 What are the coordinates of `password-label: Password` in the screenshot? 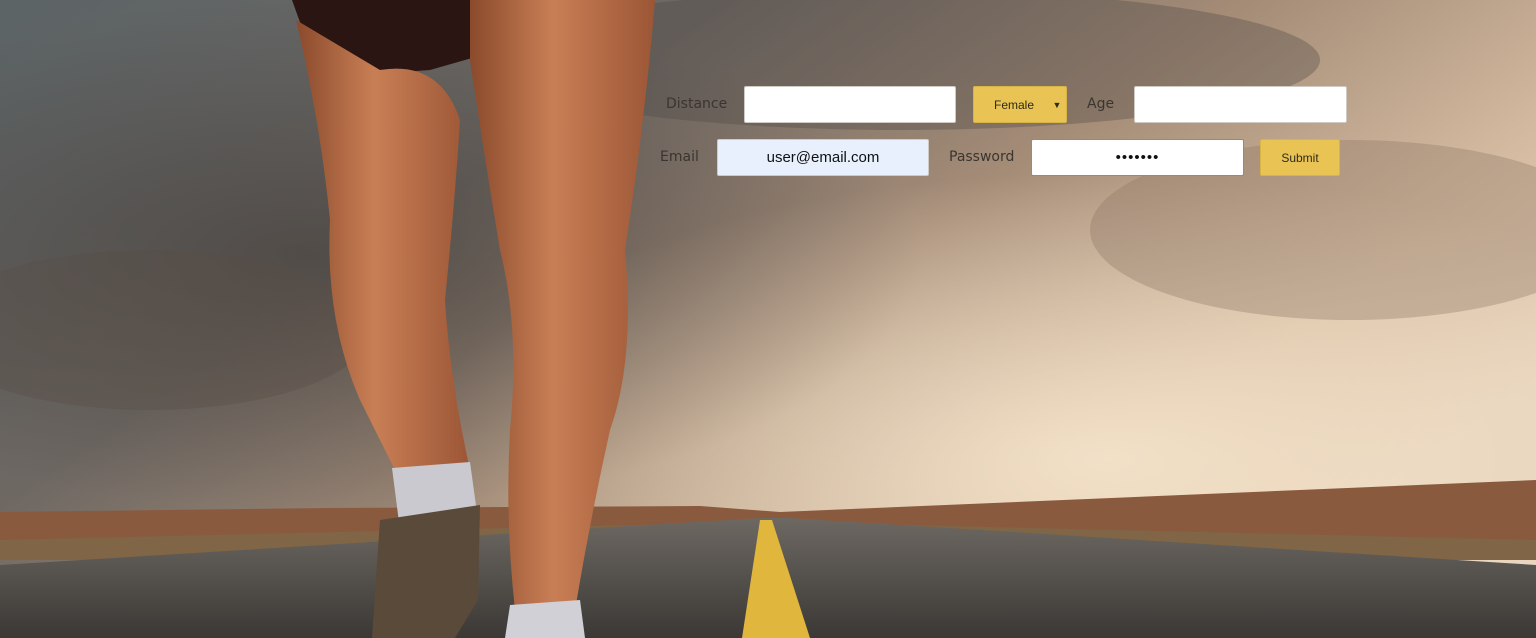 It's located at (982, 157).